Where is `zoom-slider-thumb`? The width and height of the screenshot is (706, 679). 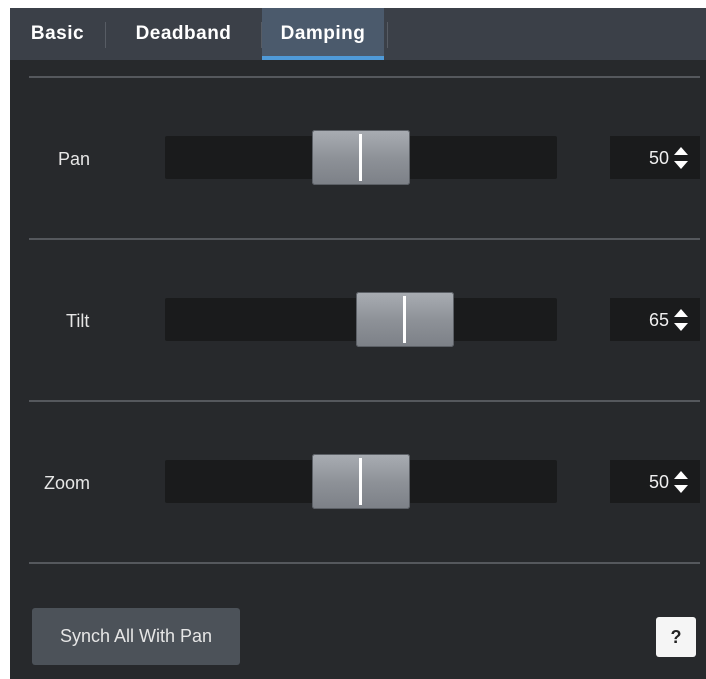
zoom-slider-thumb is located at coordinates (361, 481).